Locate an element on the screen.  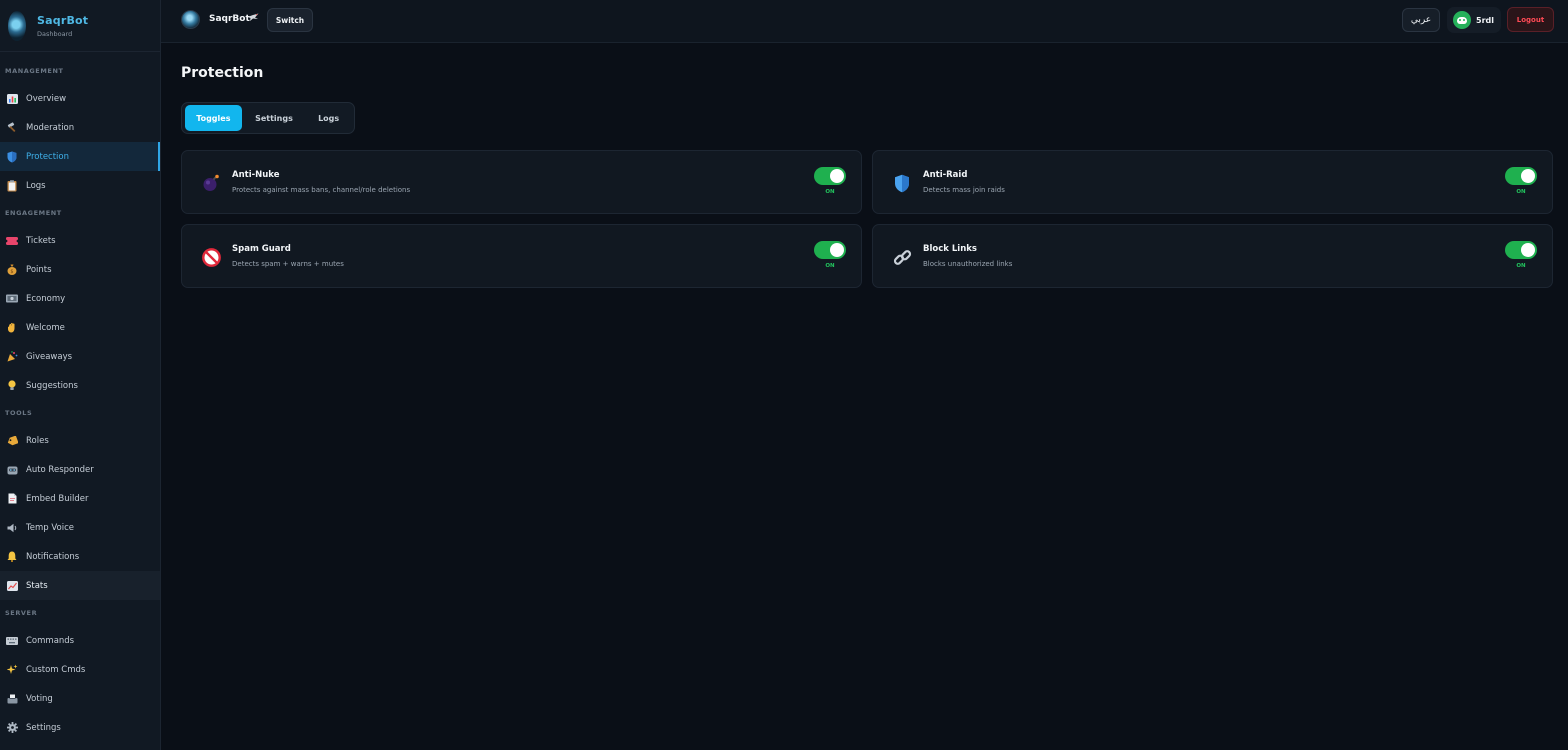
sidebar-item-custom-cmds: Custom Cmds is located at coordinates (80, 669).